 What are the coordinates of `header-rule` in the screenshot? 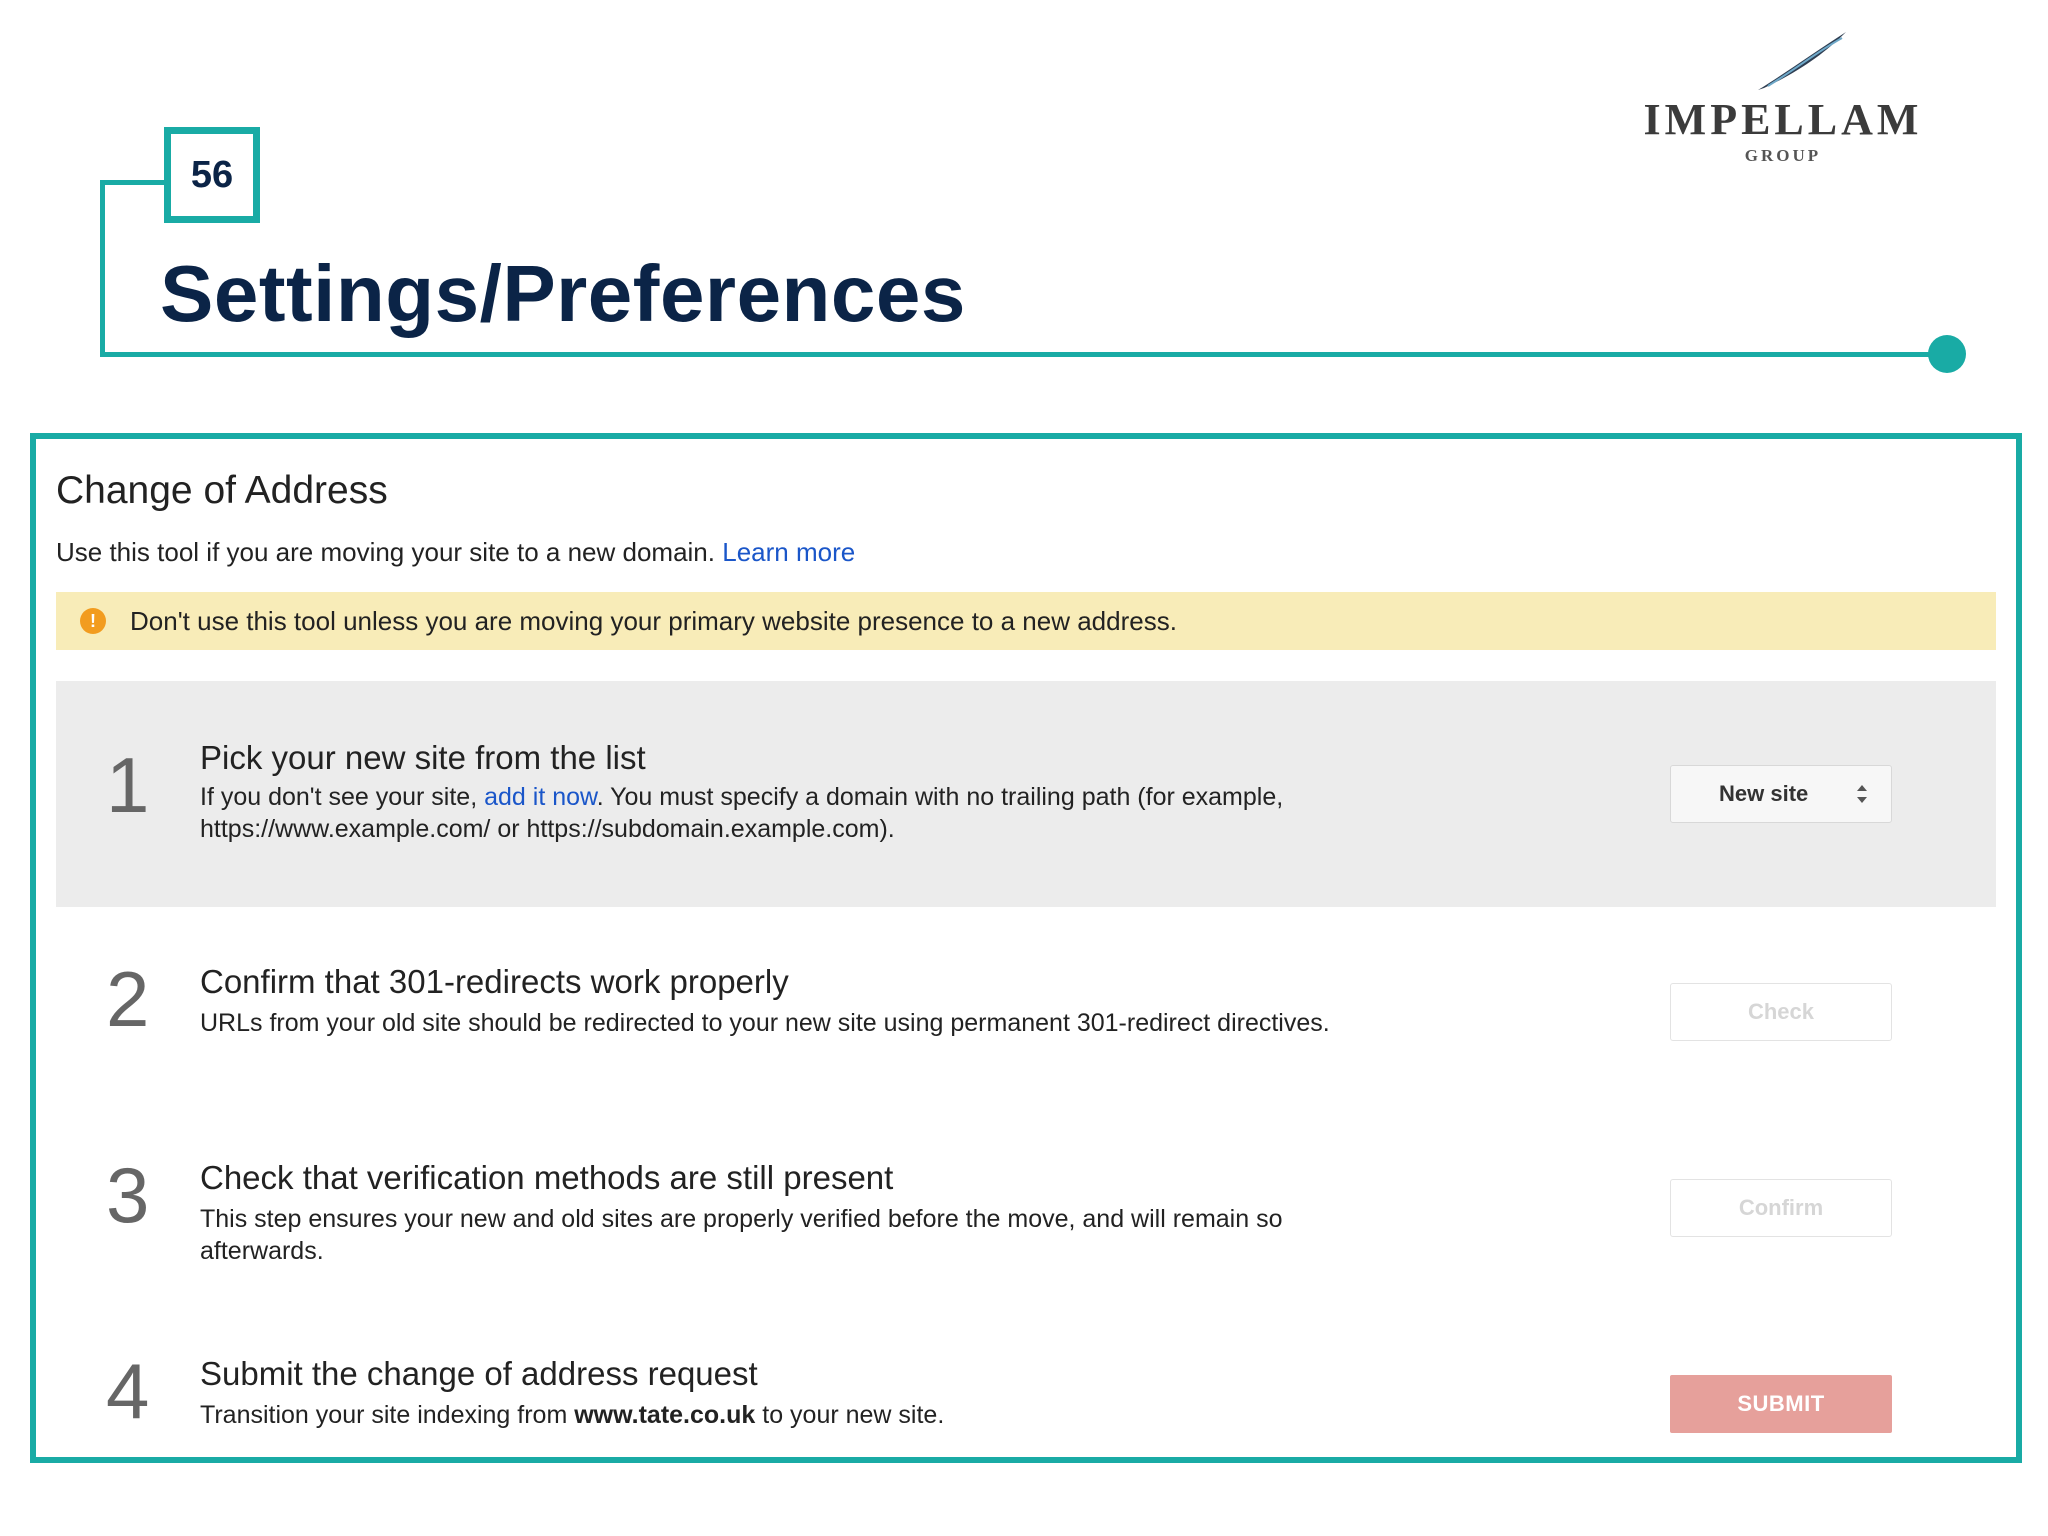 It's located at (1024, 354).